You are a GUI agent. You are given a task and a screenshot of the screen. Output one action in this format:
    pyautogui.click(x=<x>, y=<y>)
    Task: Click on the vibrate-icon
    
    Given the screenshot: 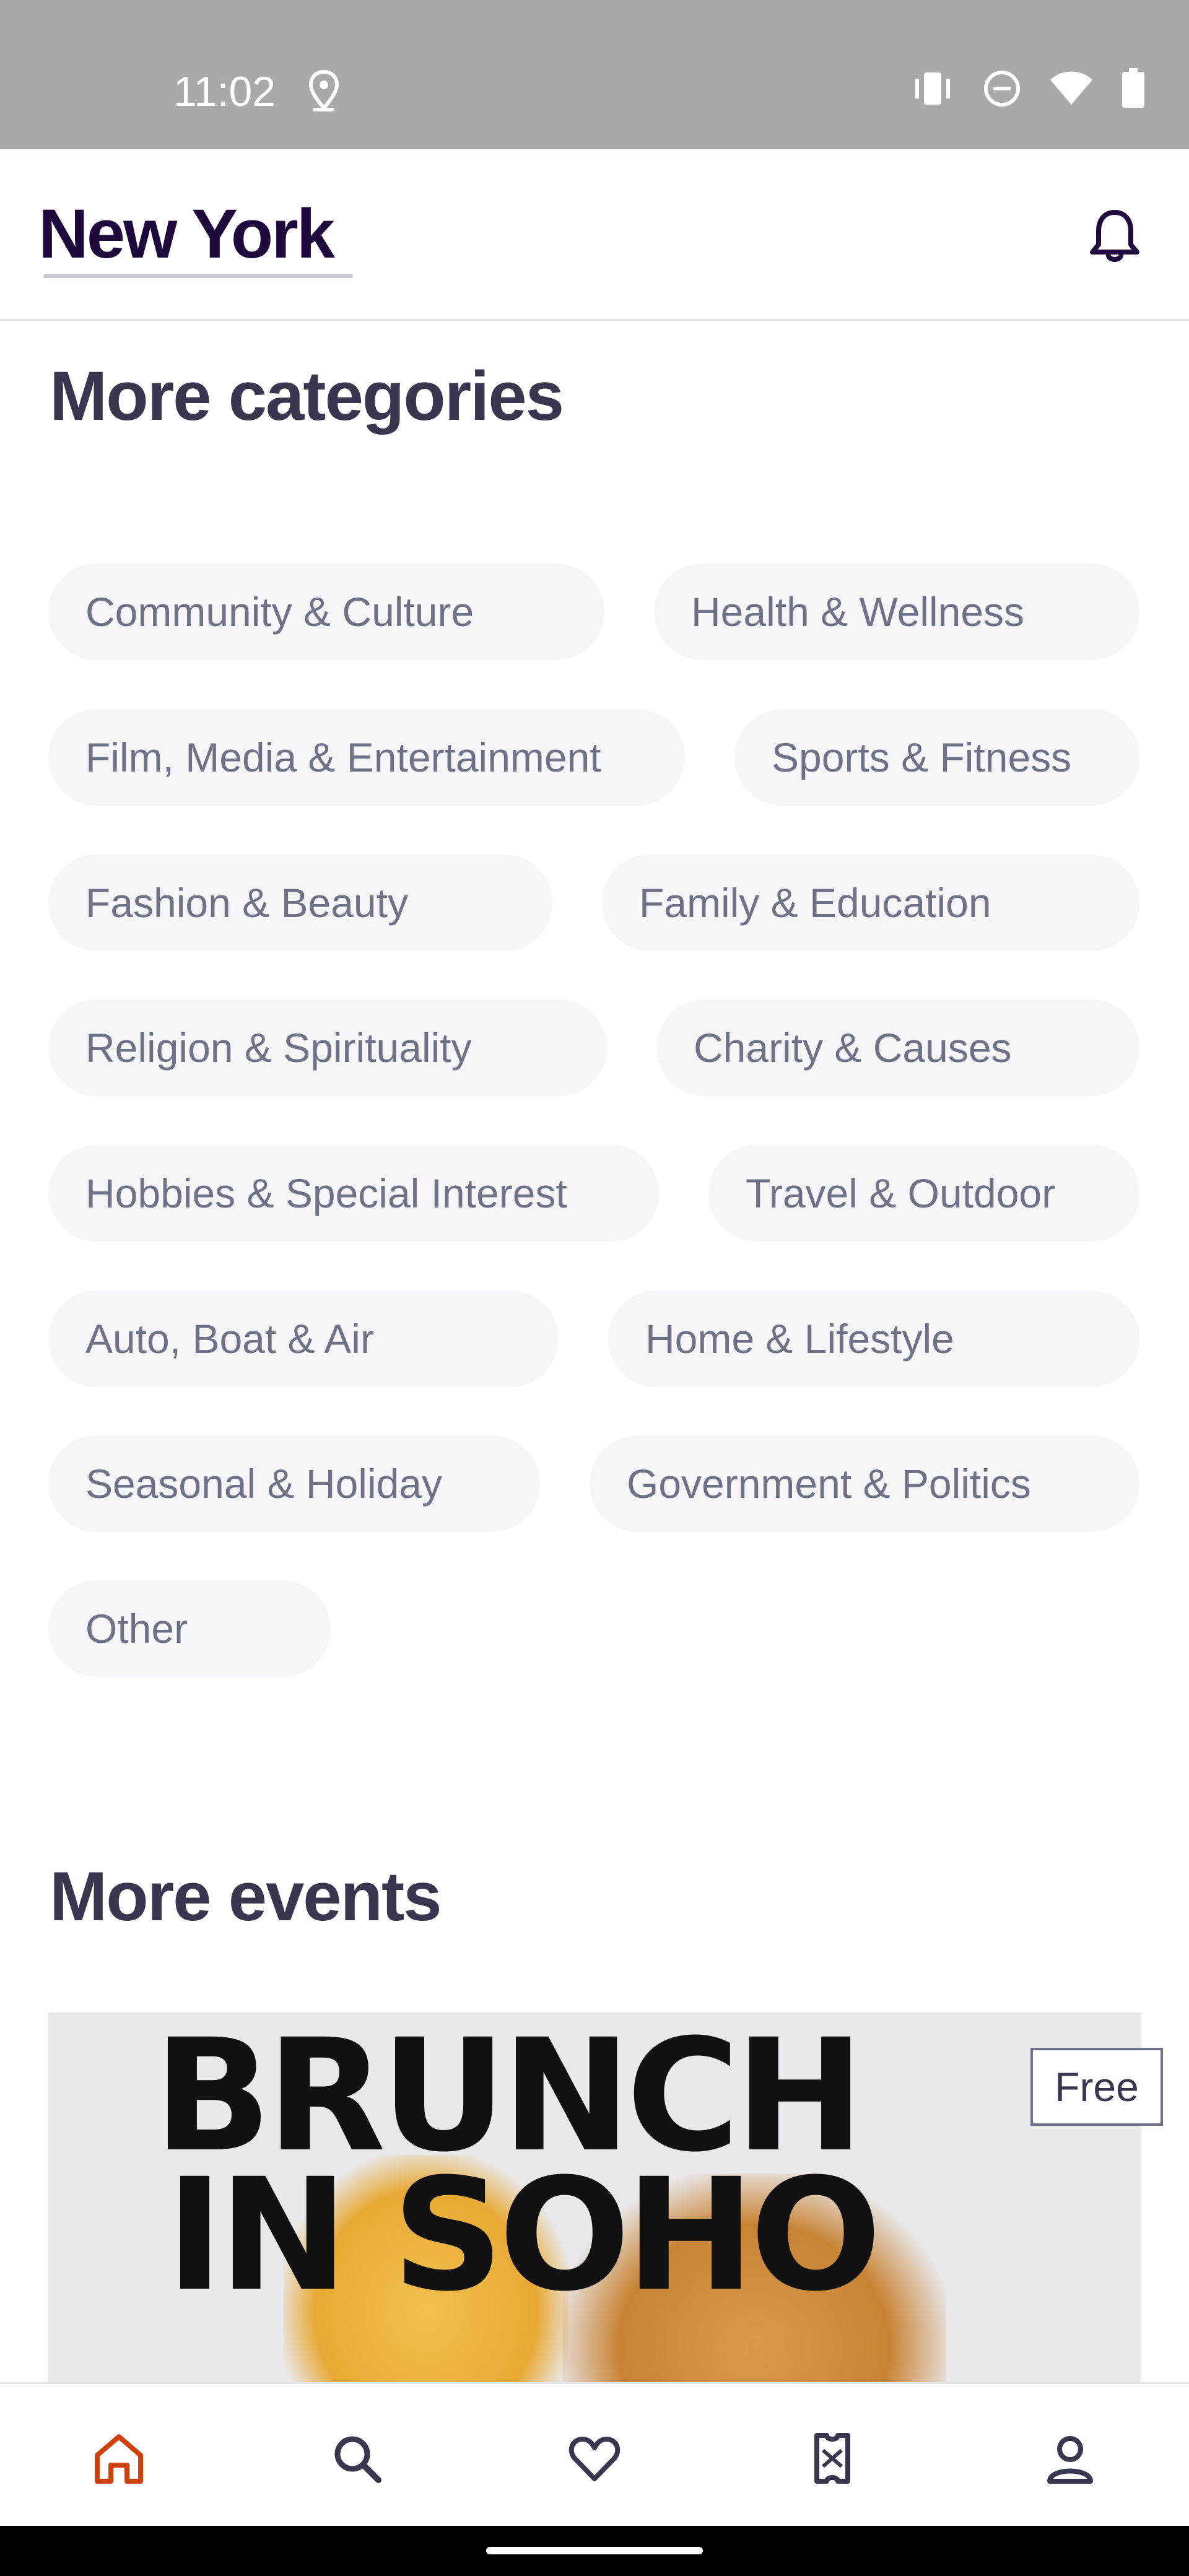 What is the action you would take?
    pyautogui.click(x=932, y=90)
    